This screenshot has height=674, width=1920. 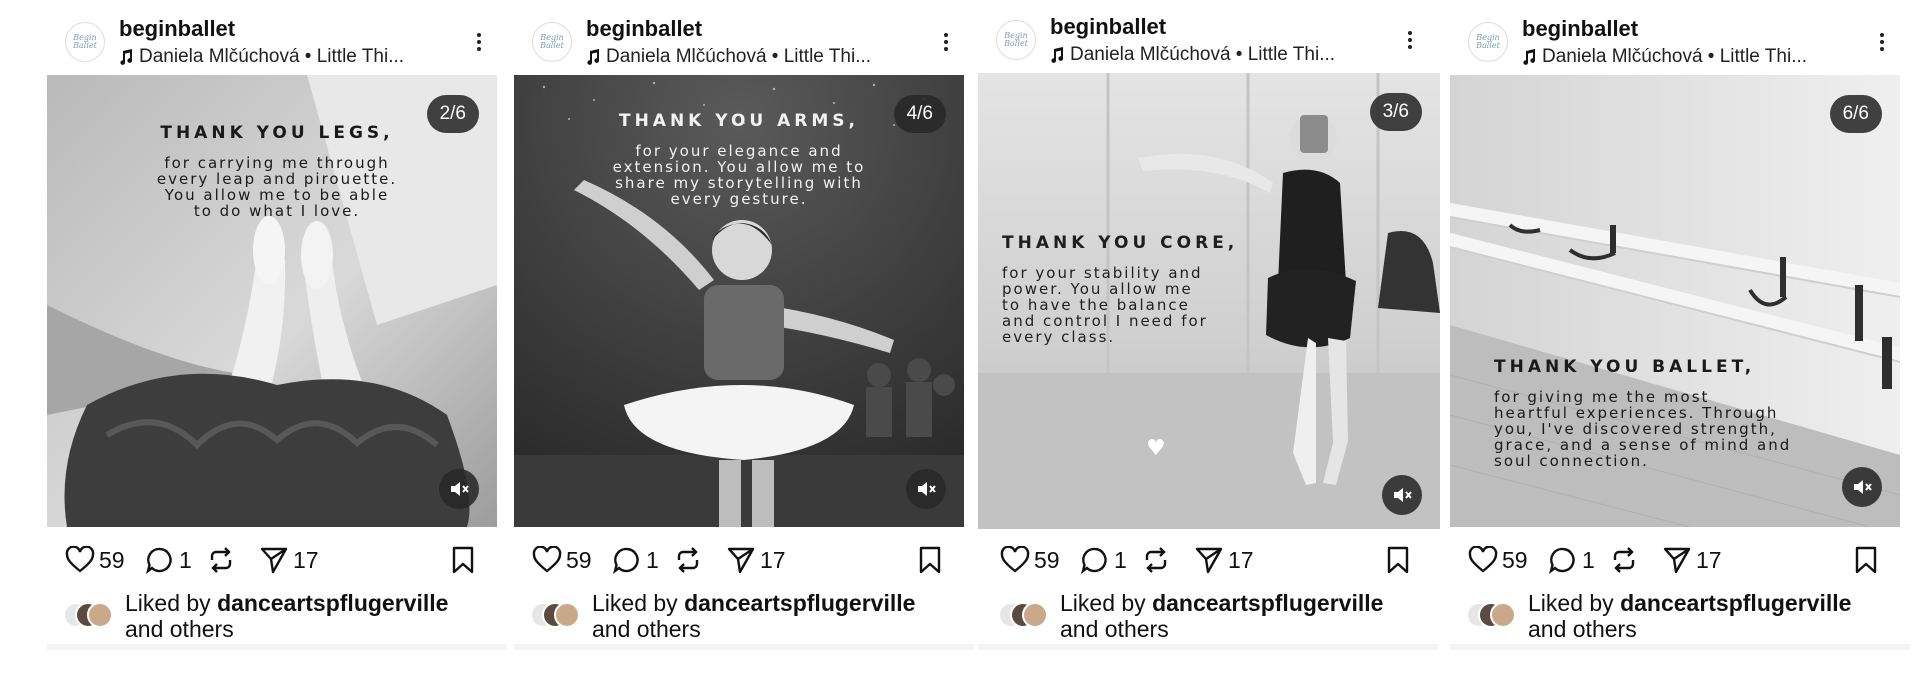 What do you see at coordinates (277, 211) in the screenshot?
I see `caption-line: to do what I love.` at bounding box center [277, 211].